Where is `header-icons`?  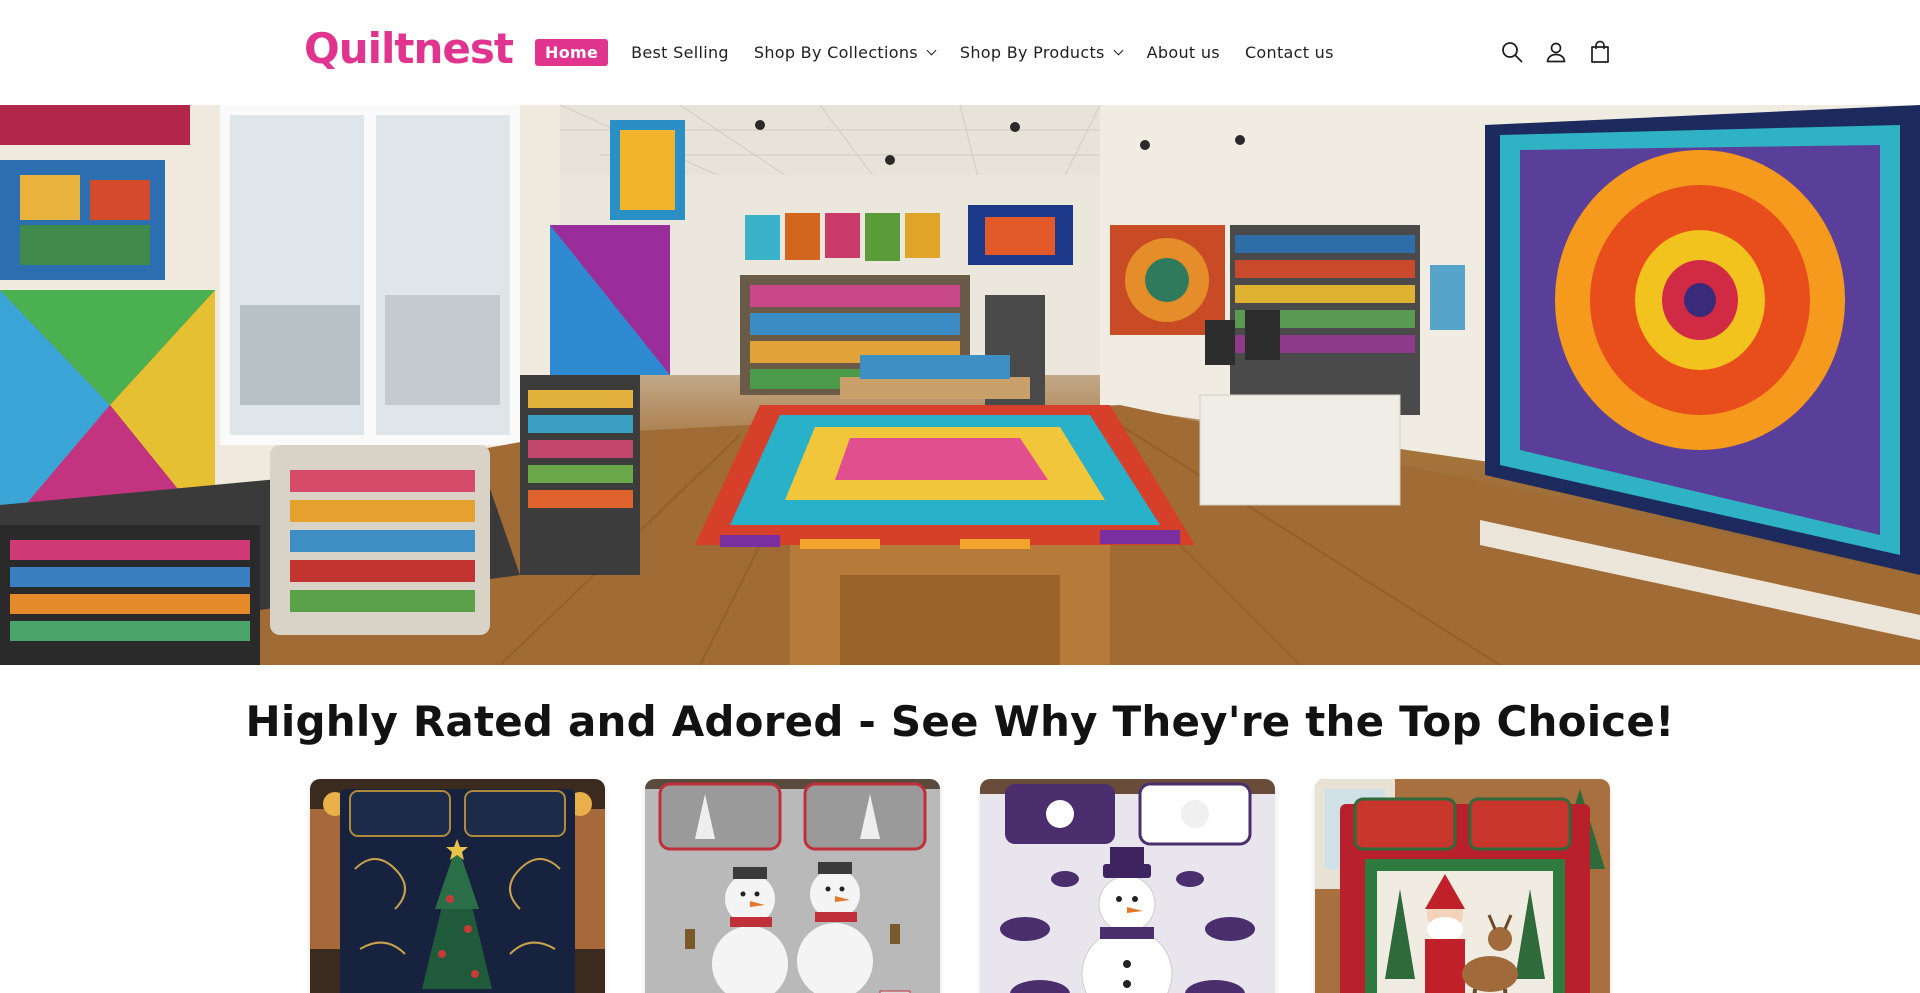
header-icons is located at coordinates (1556, 52).